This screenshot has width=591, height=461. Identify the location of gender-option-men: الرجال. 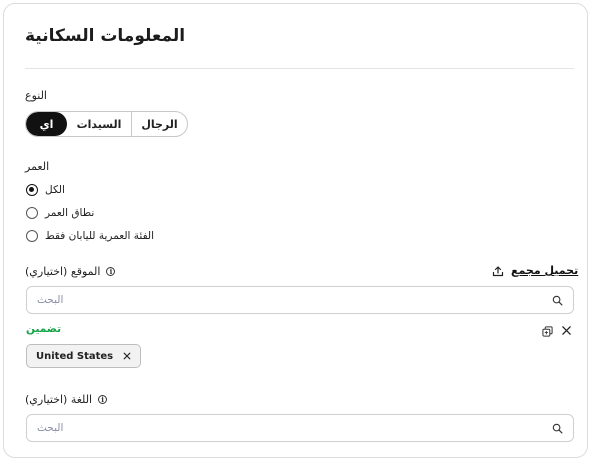
(159, 124).